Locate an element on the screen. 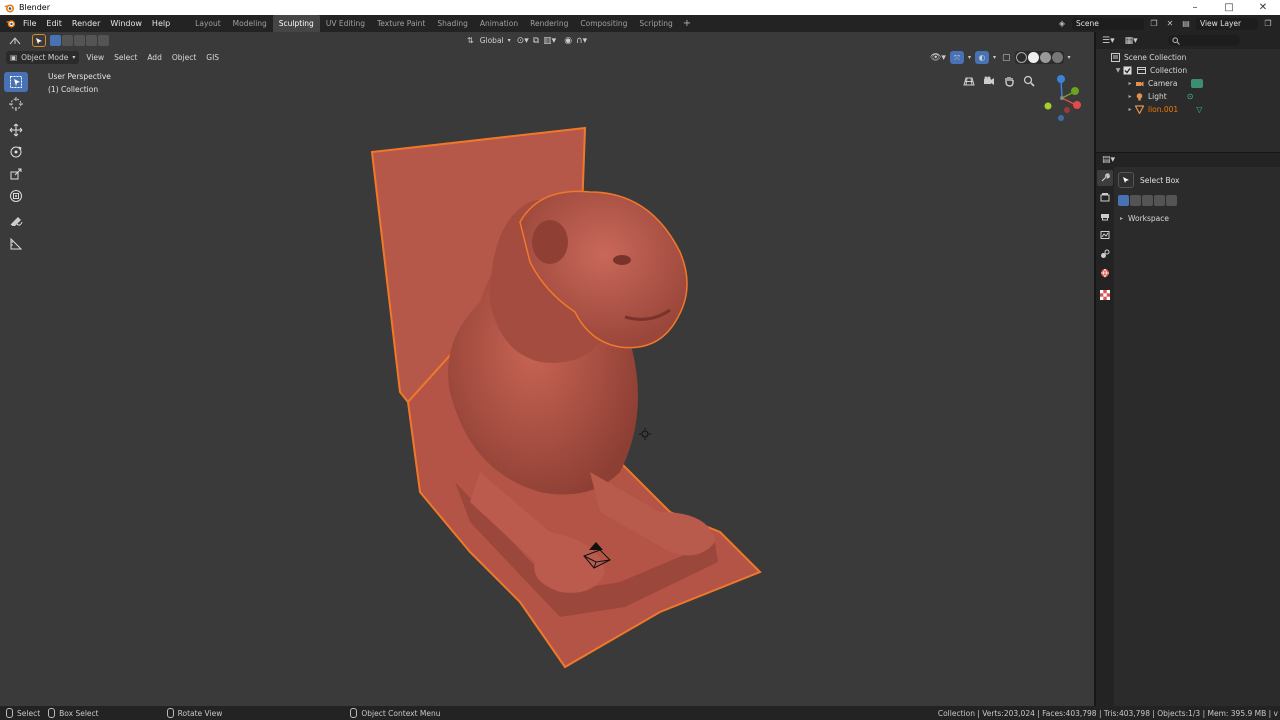 Image resolution: width=1280 pixels, height=720 pixels. render-properties-tab is located at coordinates (1105, 197).